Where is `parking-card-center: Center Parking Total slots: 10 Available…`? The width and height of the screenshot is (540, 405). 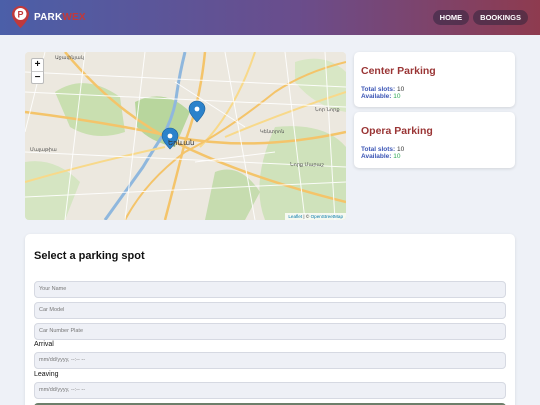
parking-card-center: Center Parking Total slots: 10 Available… is located at coordinates (434, 79).